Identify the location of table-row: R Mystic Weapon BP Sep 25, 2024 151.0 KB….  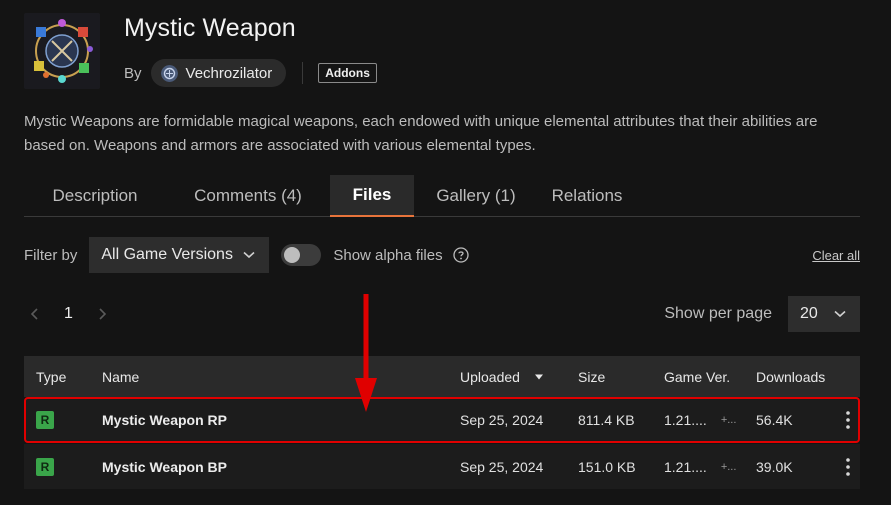
(442, 466).